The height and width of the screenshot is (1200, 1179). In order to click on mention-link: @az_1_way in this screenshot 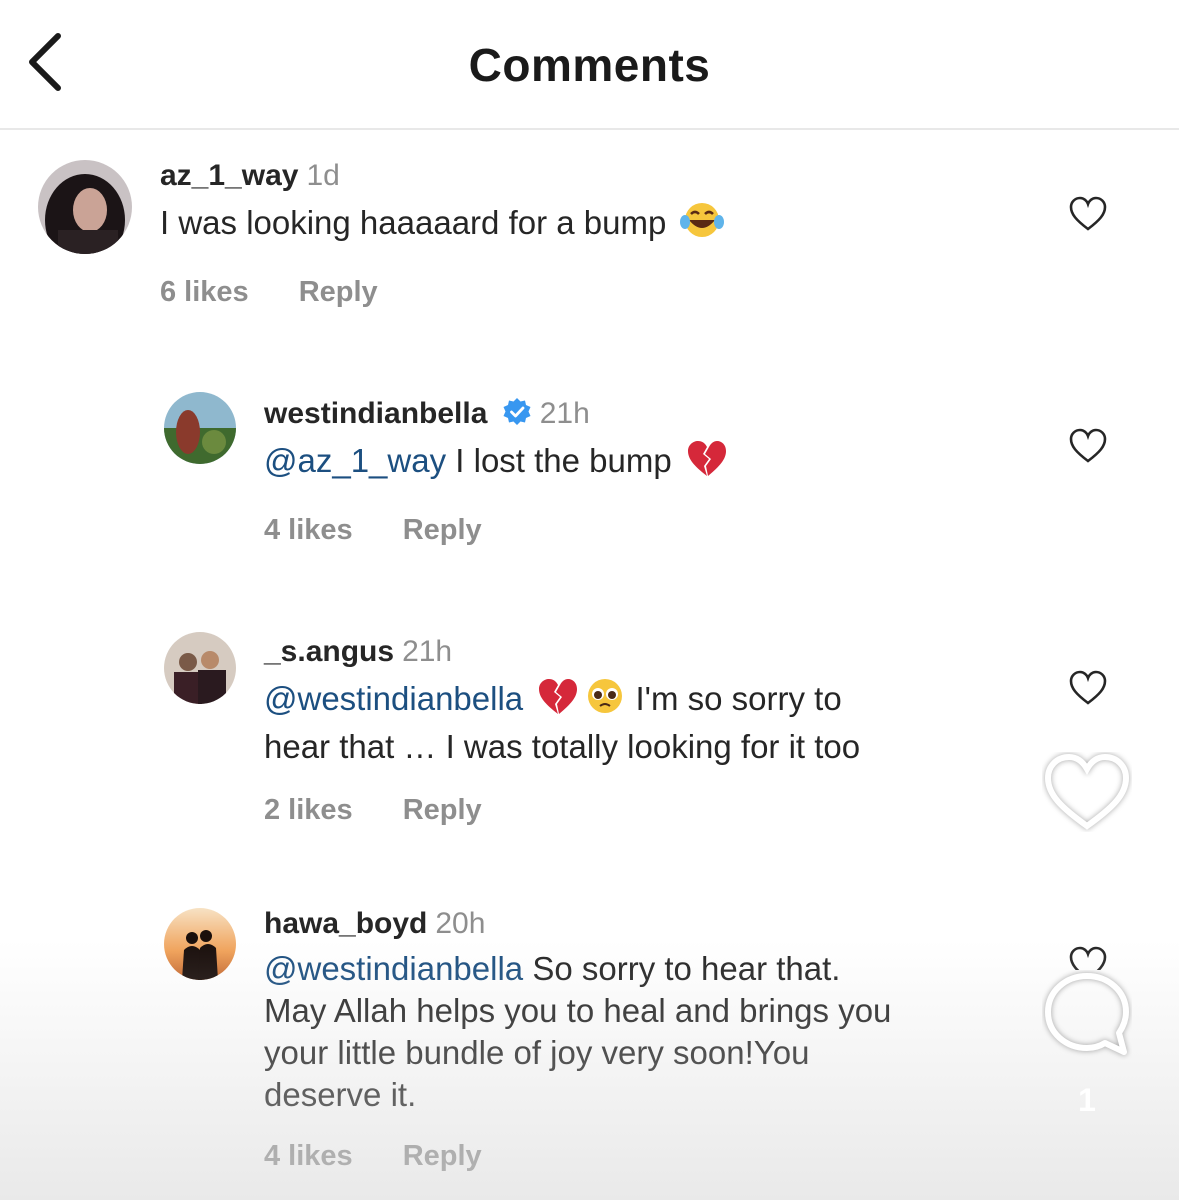, I will do `click(355, 460)`.